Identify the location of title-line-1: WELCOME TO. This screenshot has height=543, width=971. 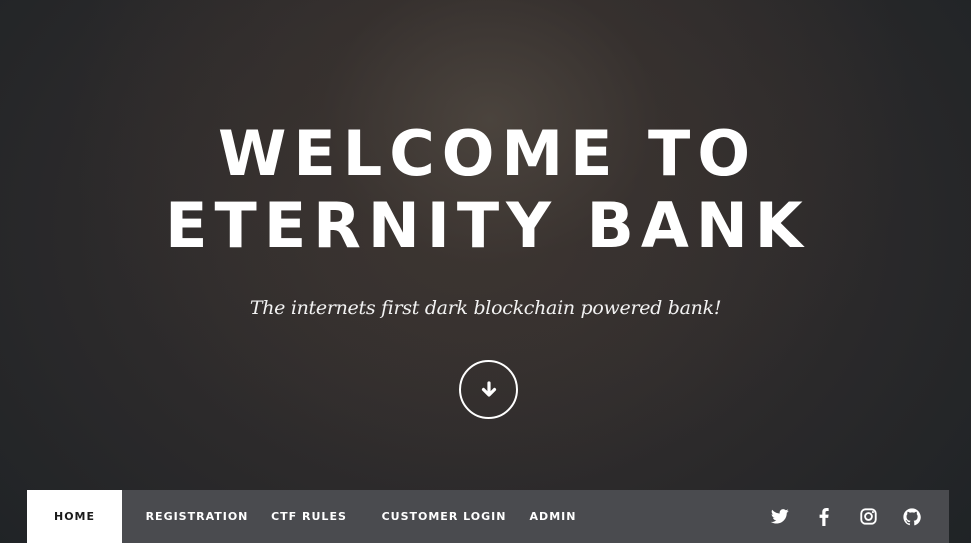
(487, 153).